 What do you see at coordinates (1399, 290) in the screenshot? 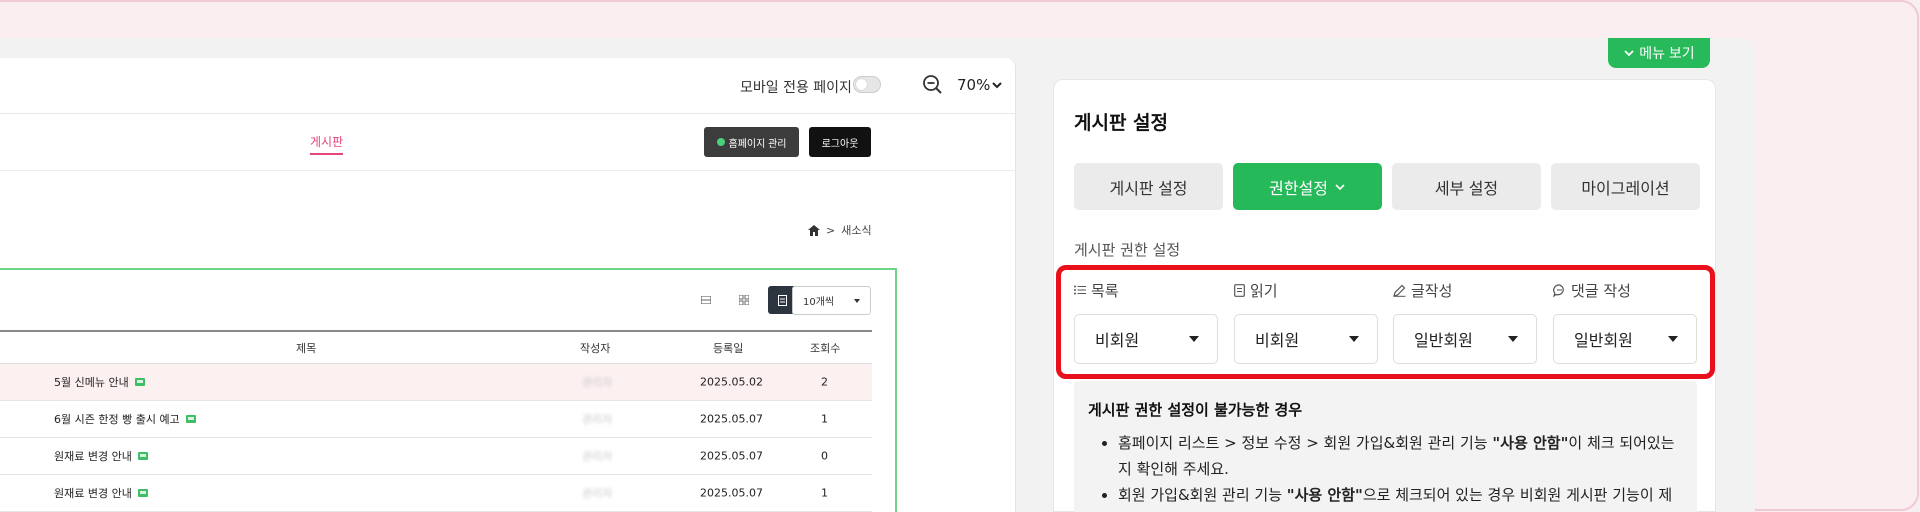
I see `pencil-icon` at bounding box center [1399, 290].